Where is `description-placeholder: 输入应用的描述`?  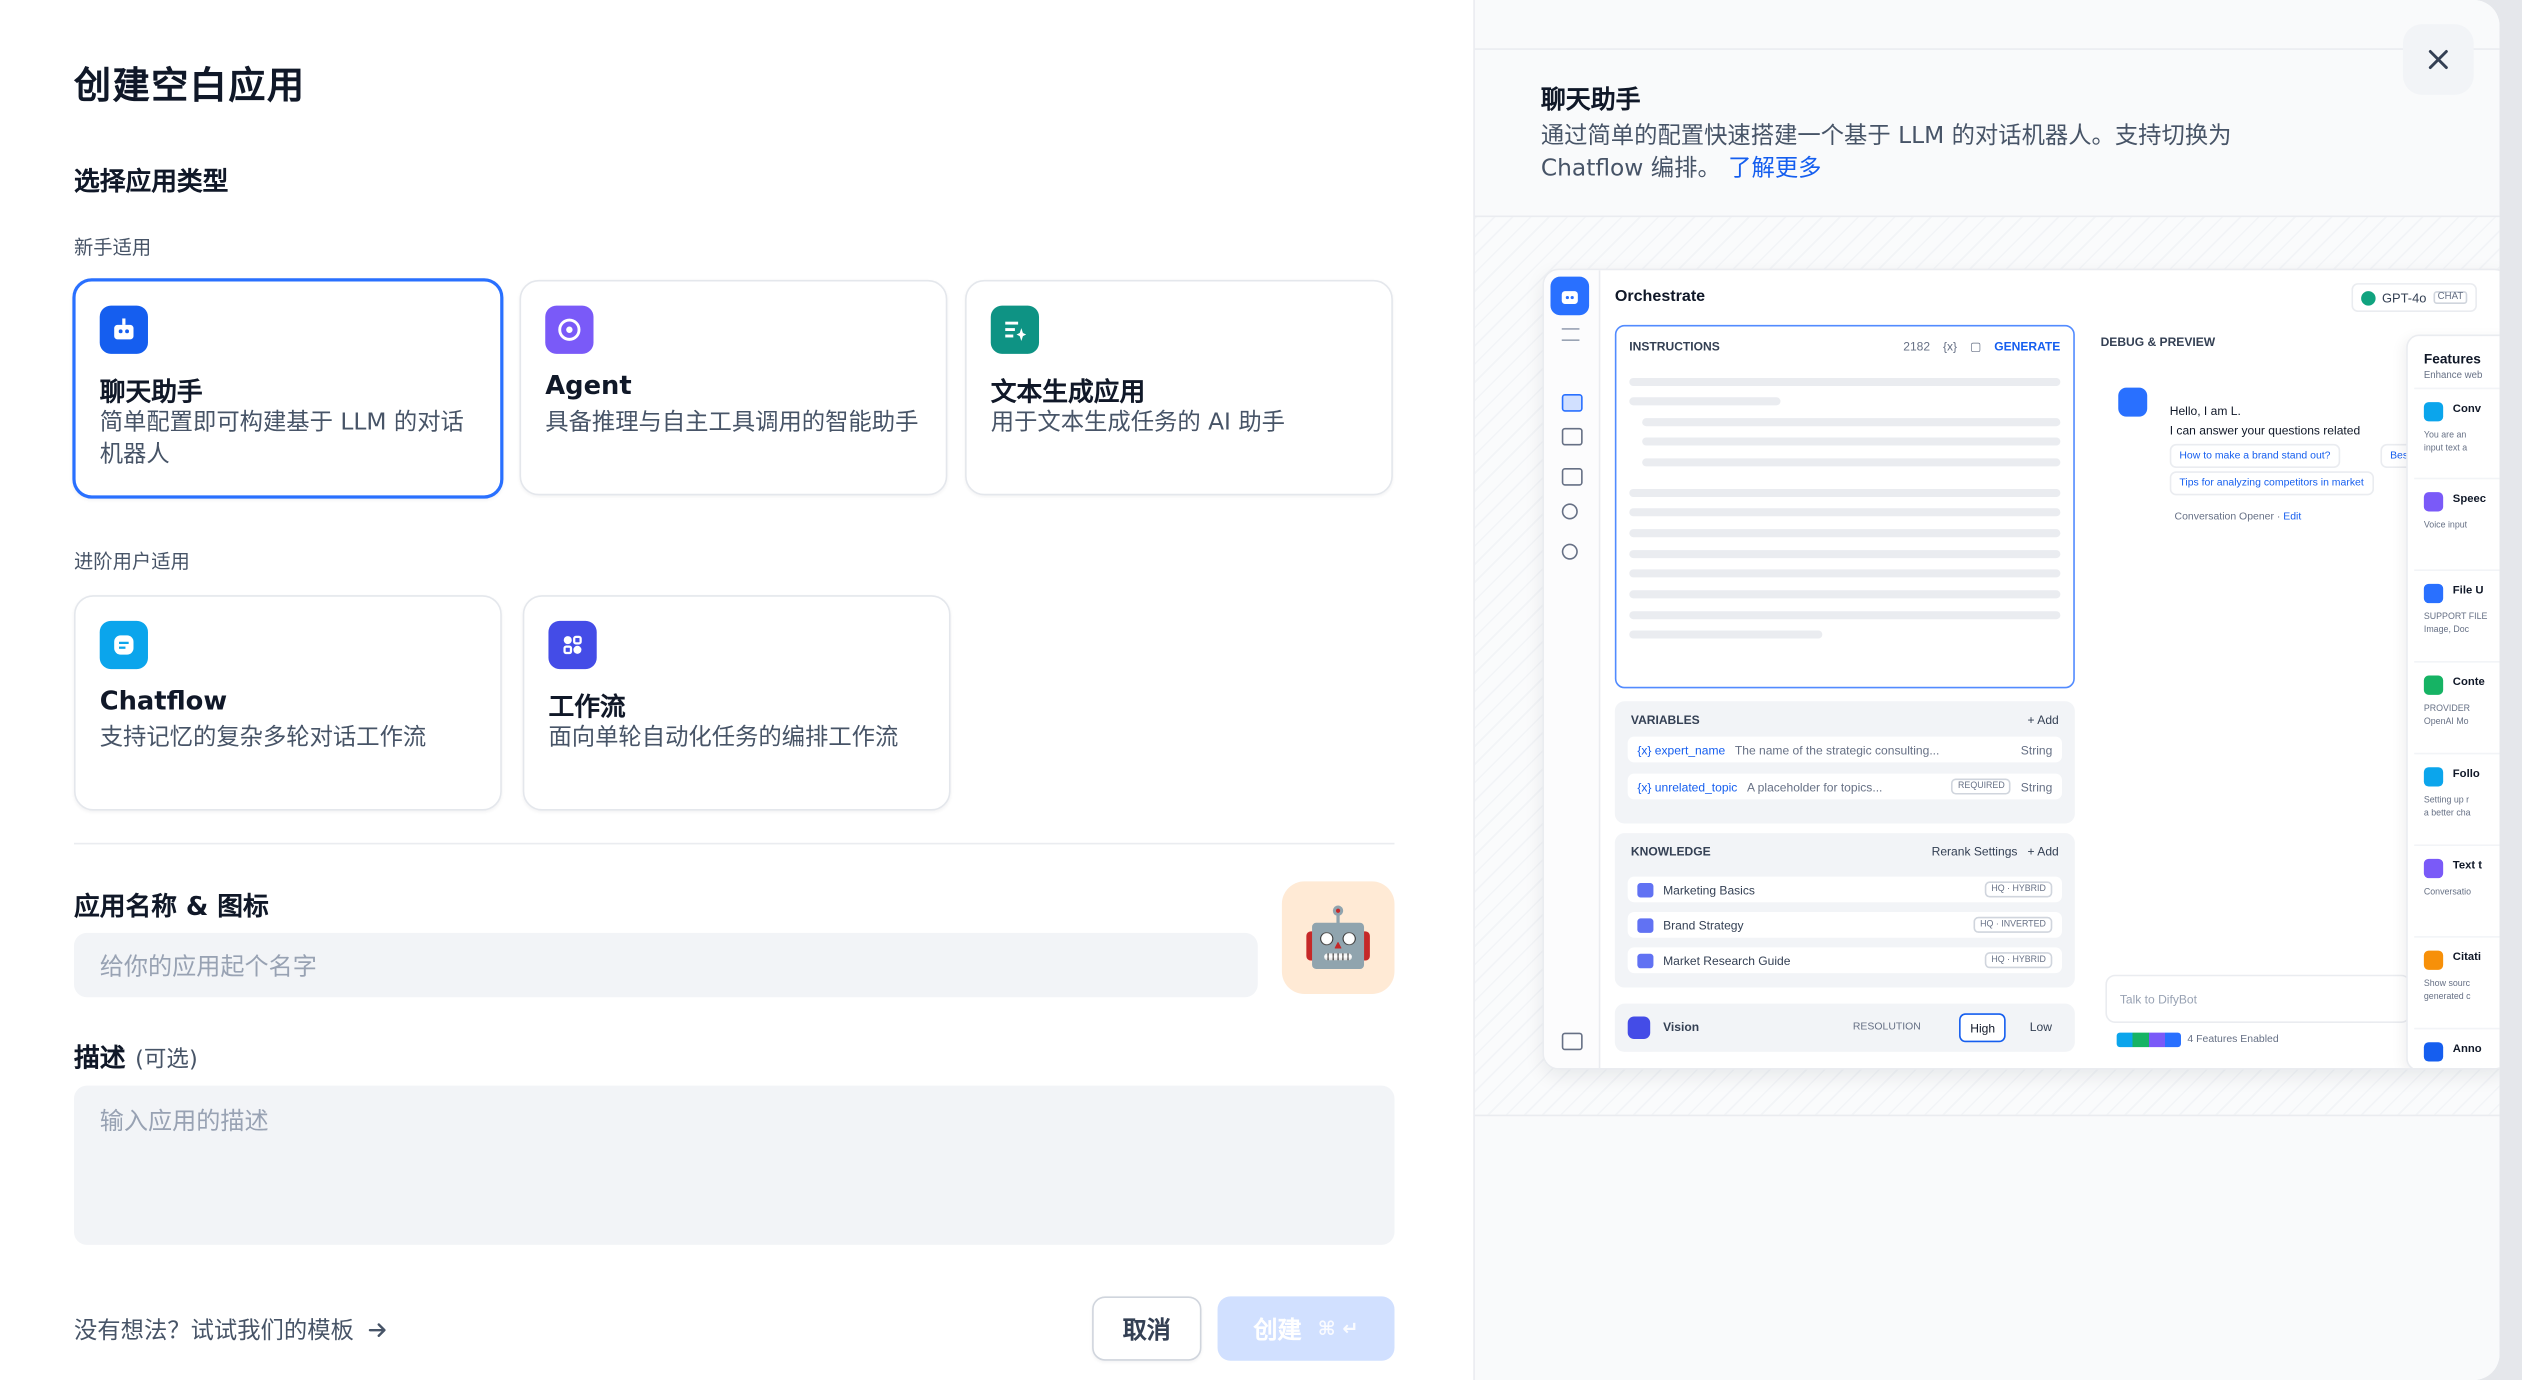 description-placeholder: 输入应用的描述 is located at coordinates (184, 1121).